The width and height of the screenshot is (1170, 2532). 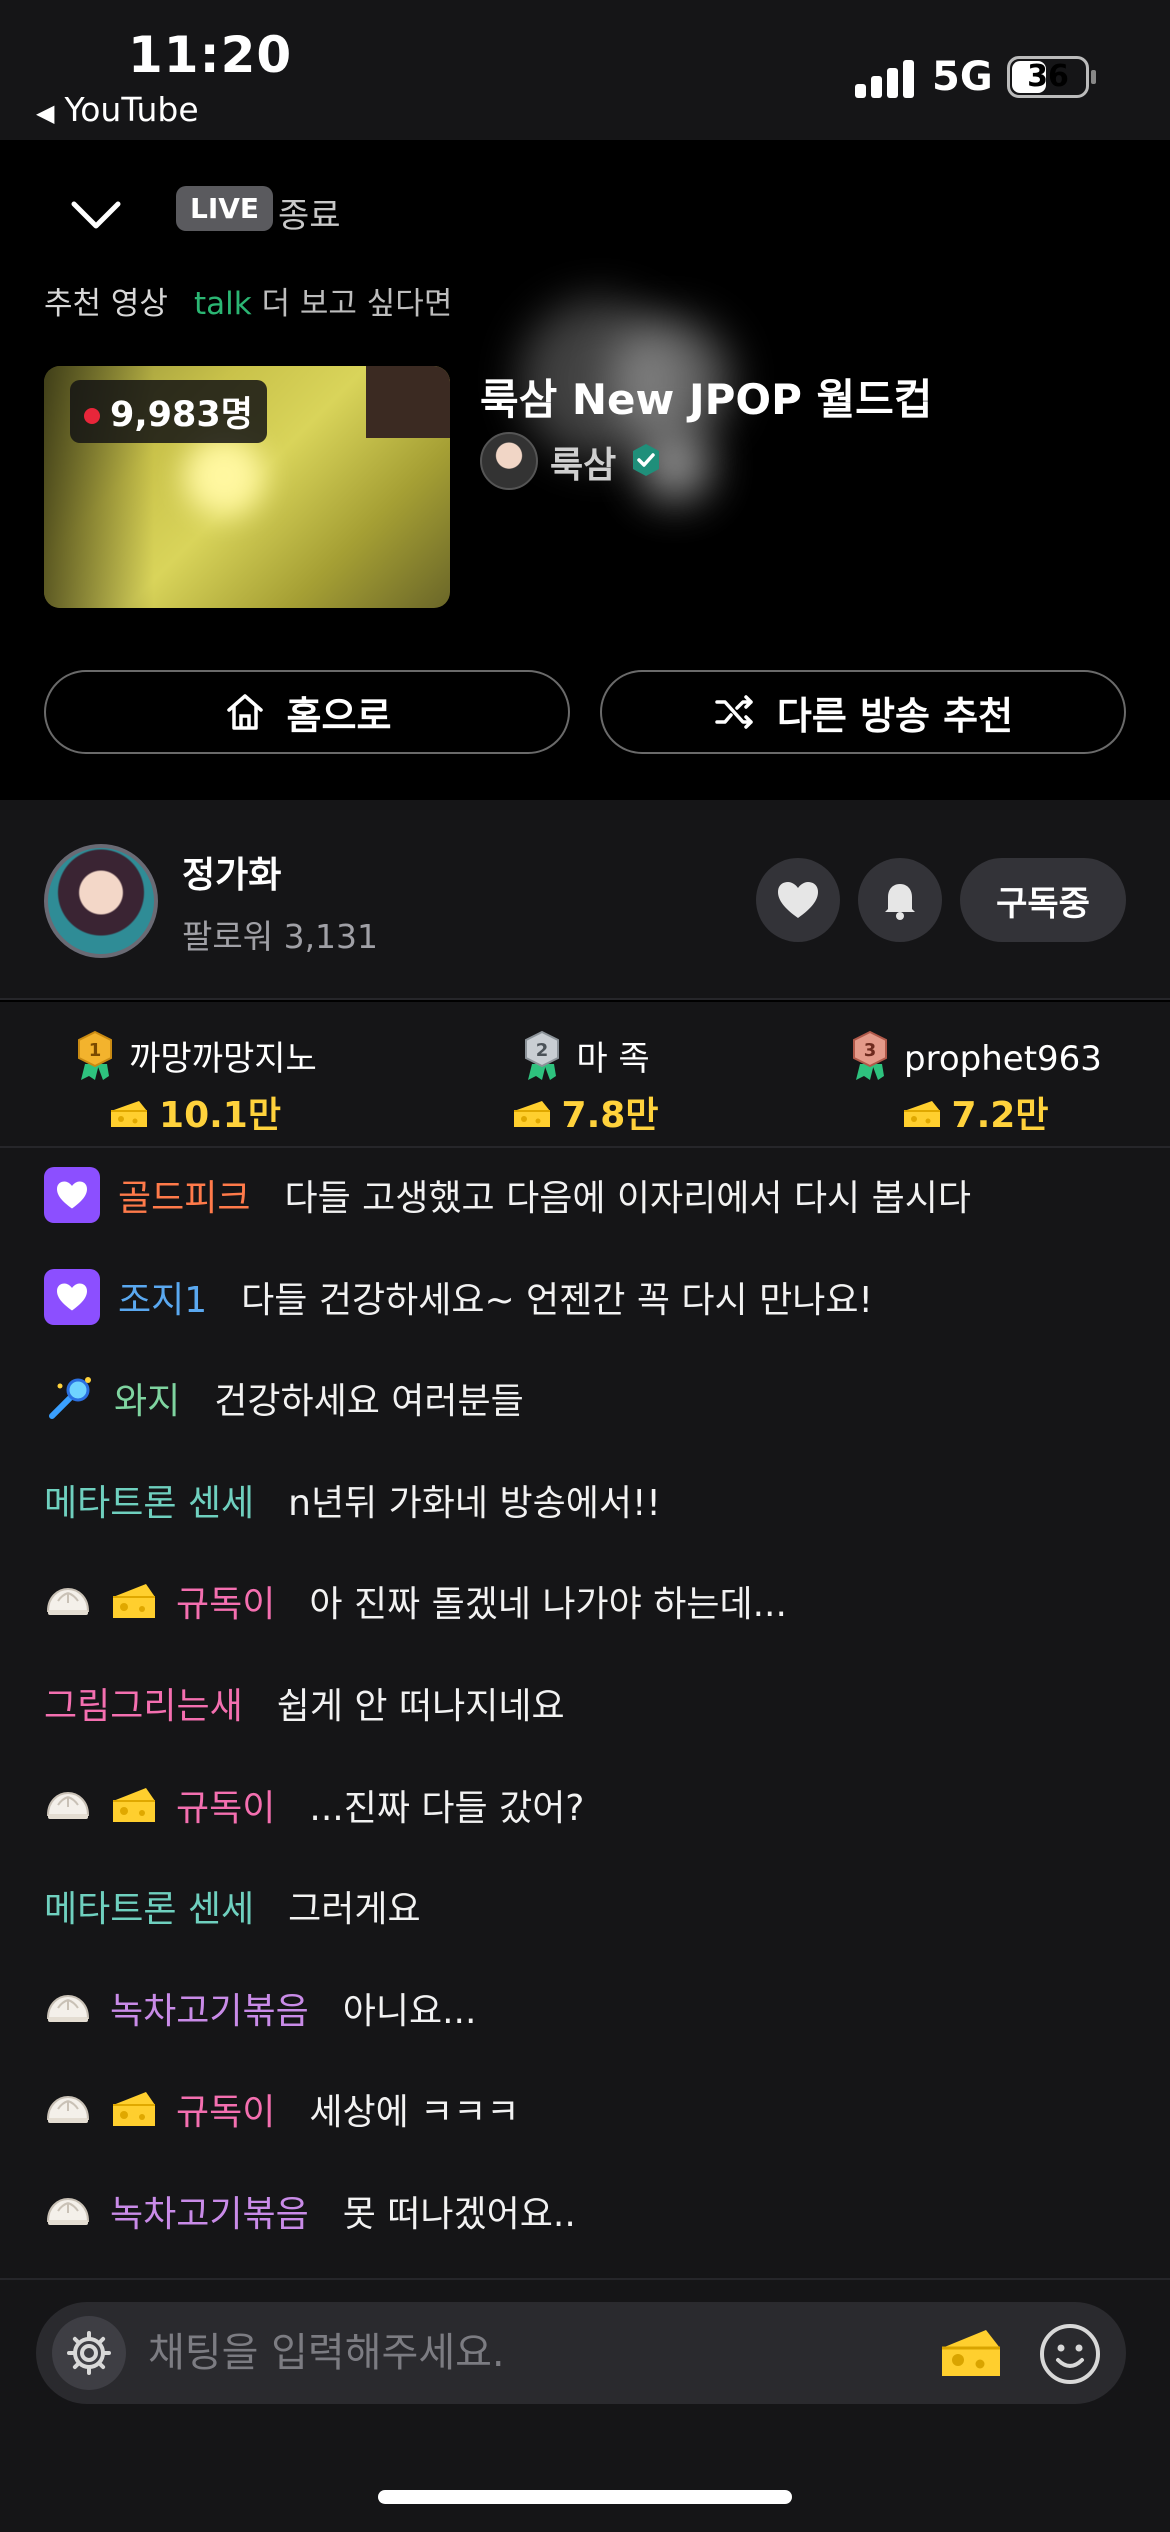 What do you see at coordinates (798, 900) in the screenshot?
I see `follow-heart-button` at bounding box center [798, 900].